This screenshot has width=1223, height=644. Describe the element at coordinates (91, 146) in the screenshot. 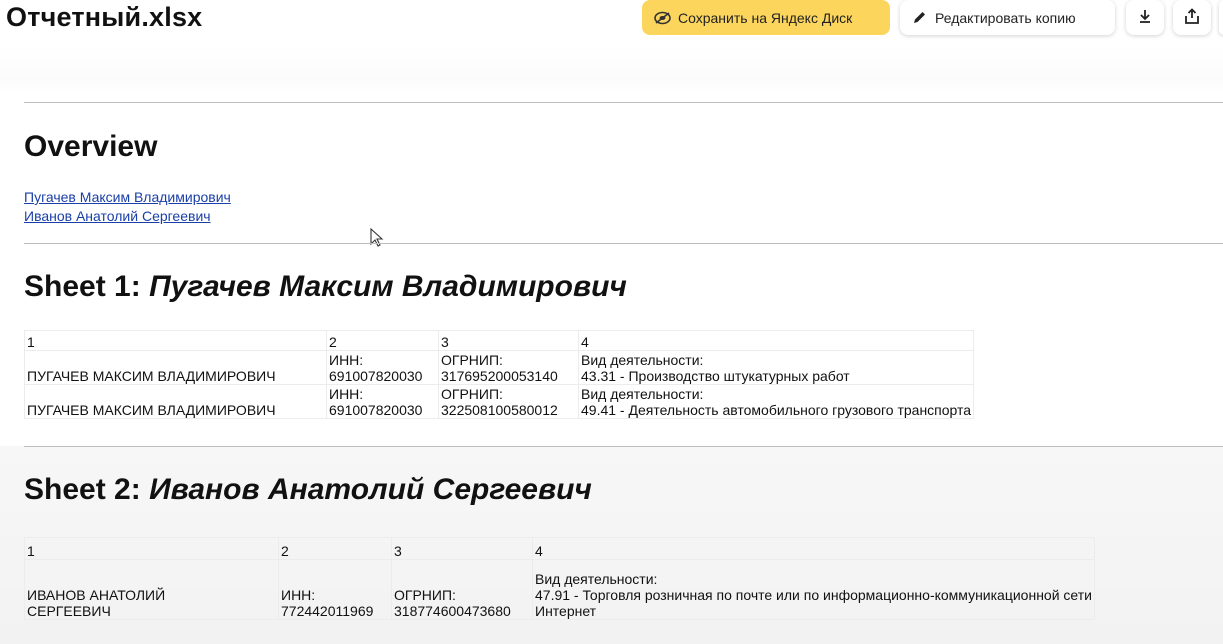

I see `overview-heading: Overview` at that location.